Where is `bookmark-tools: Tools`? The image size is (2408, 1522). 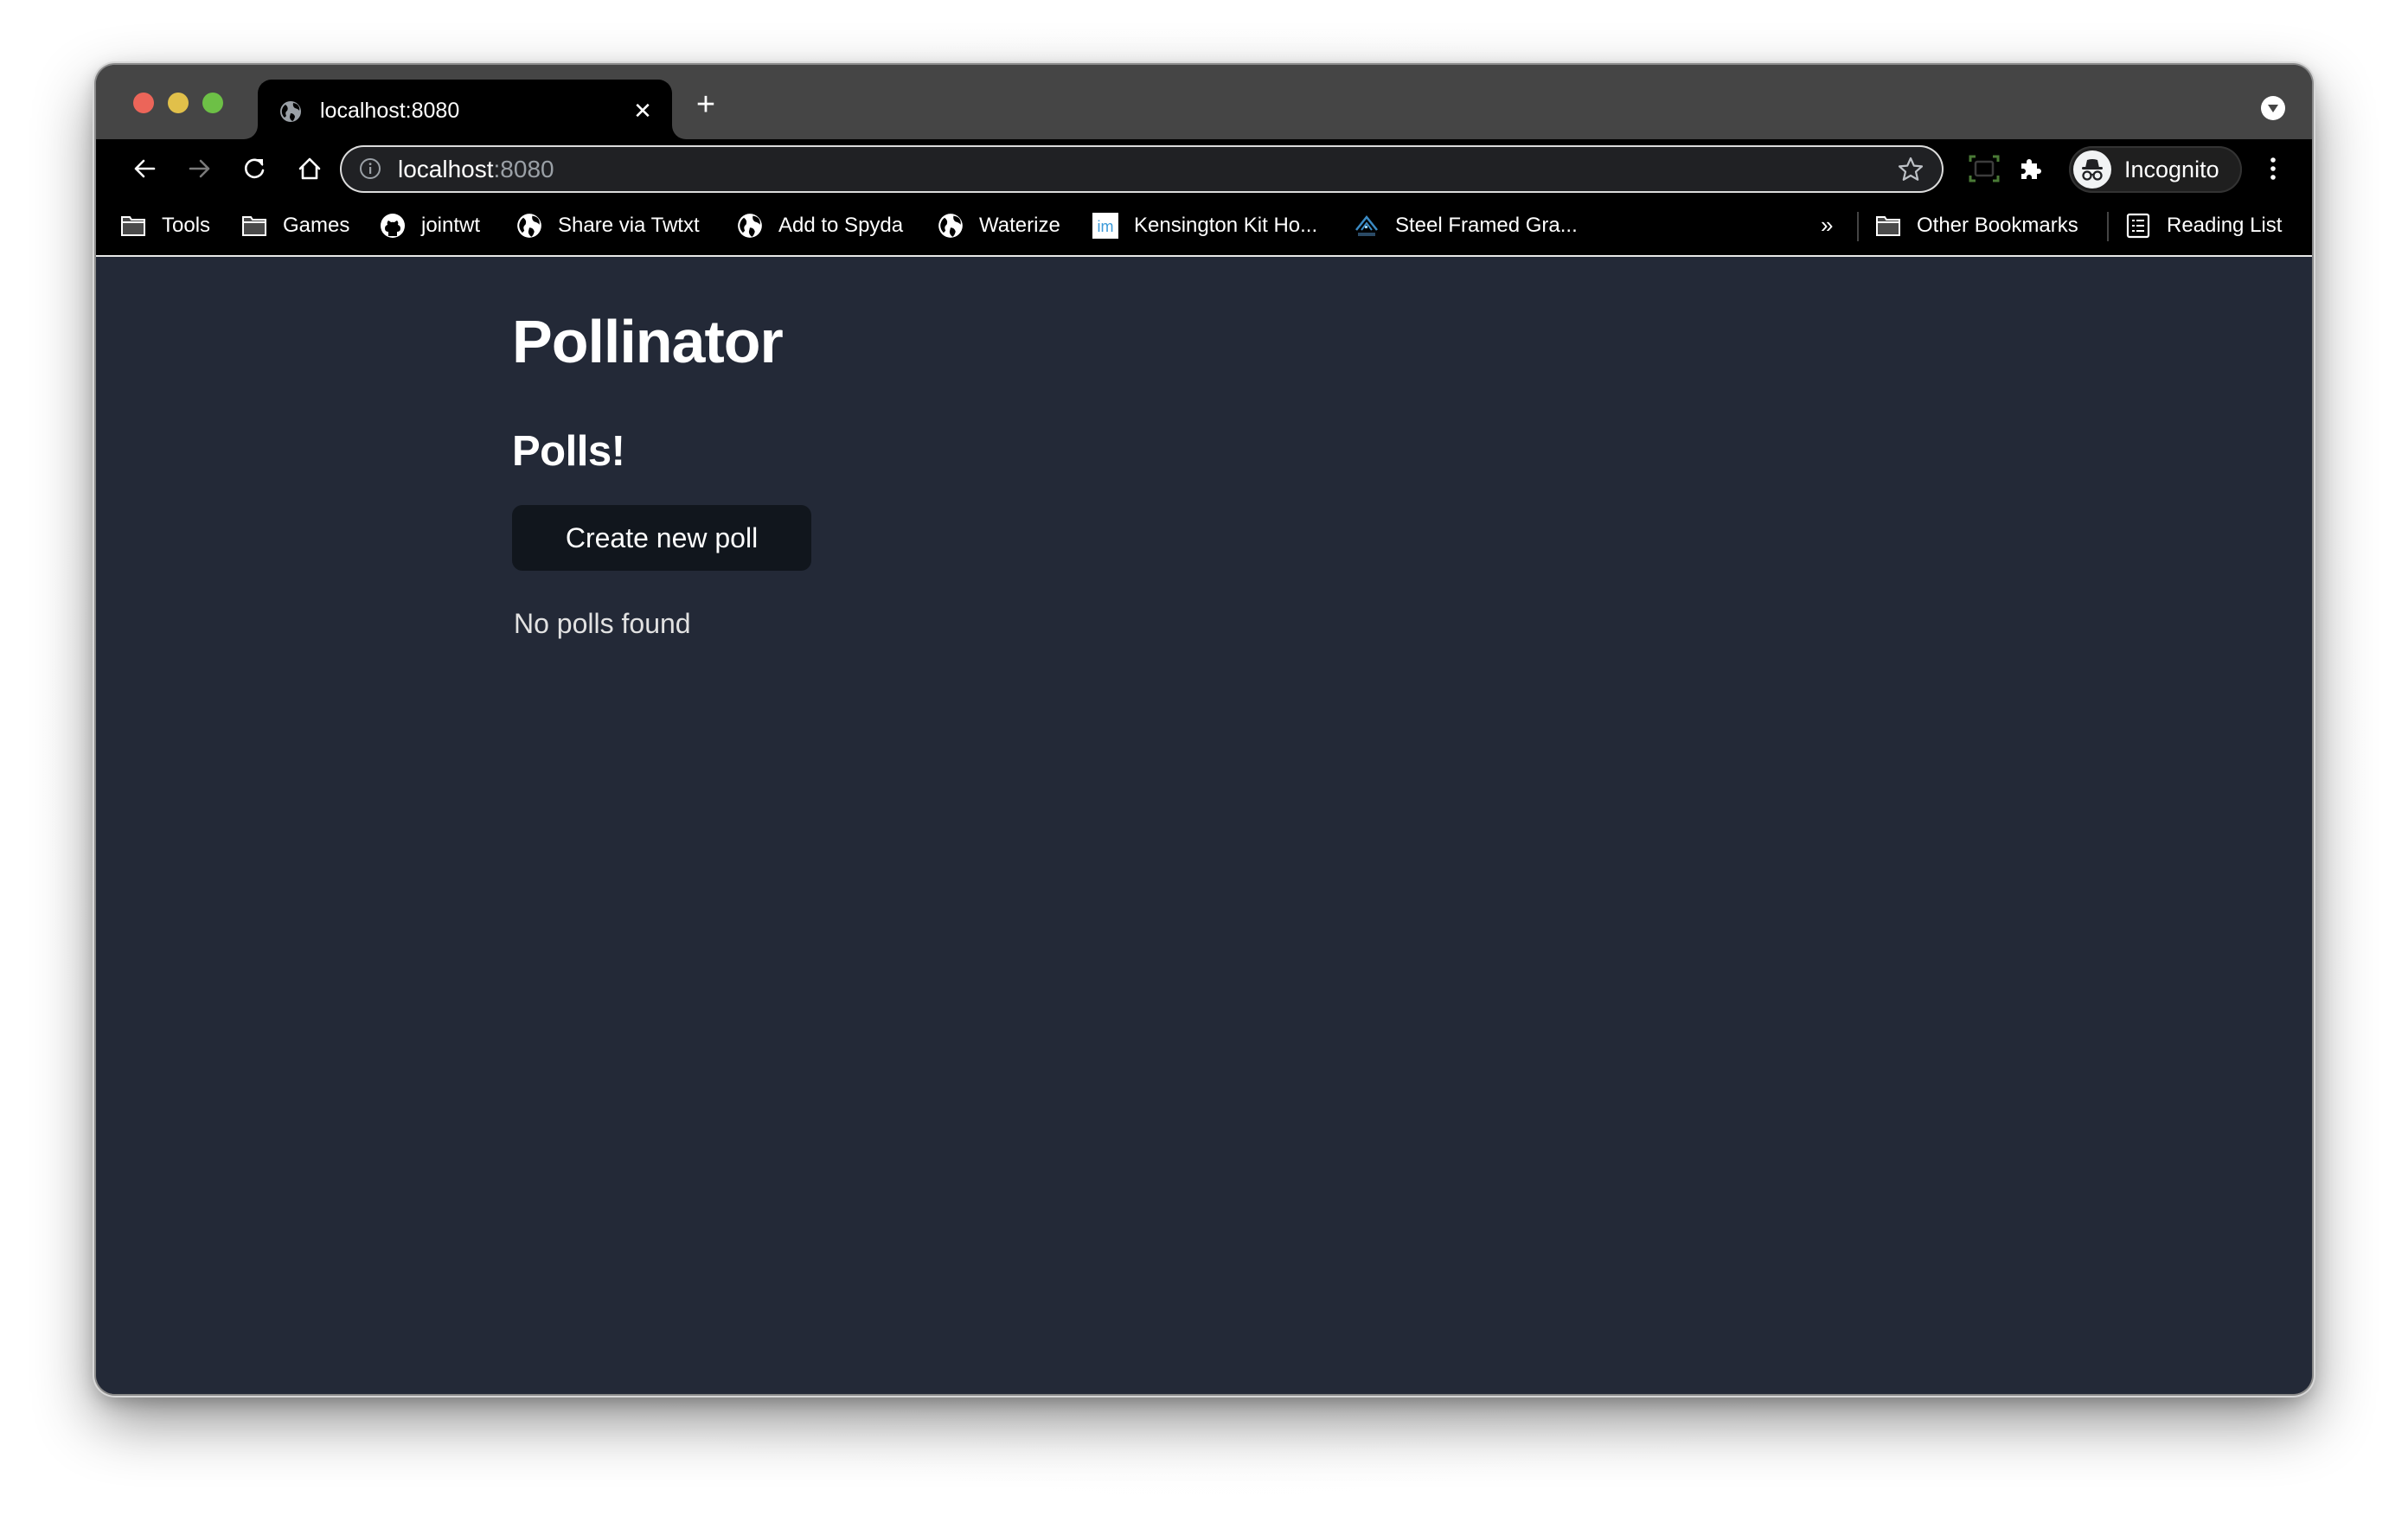 bookmark-tools: Tools is located at coordinates (165, 226).